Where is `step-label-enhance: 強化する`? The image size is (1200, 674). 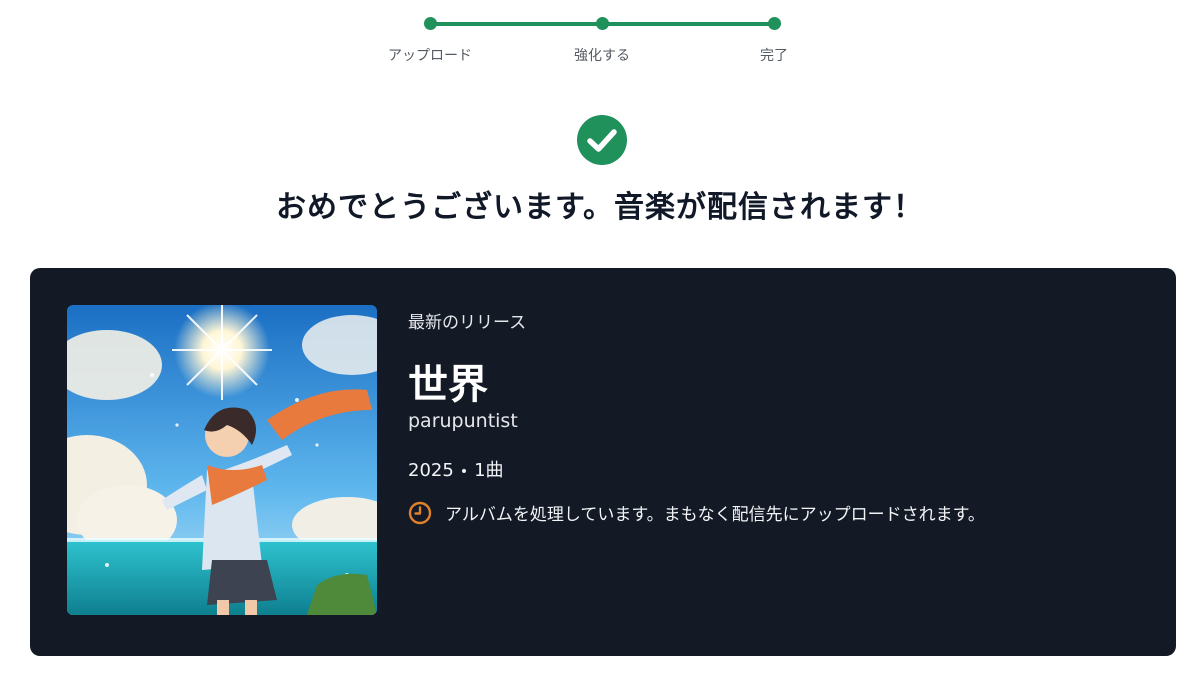
step-label-enhance: 強化する is located at coordinates (602, 56).